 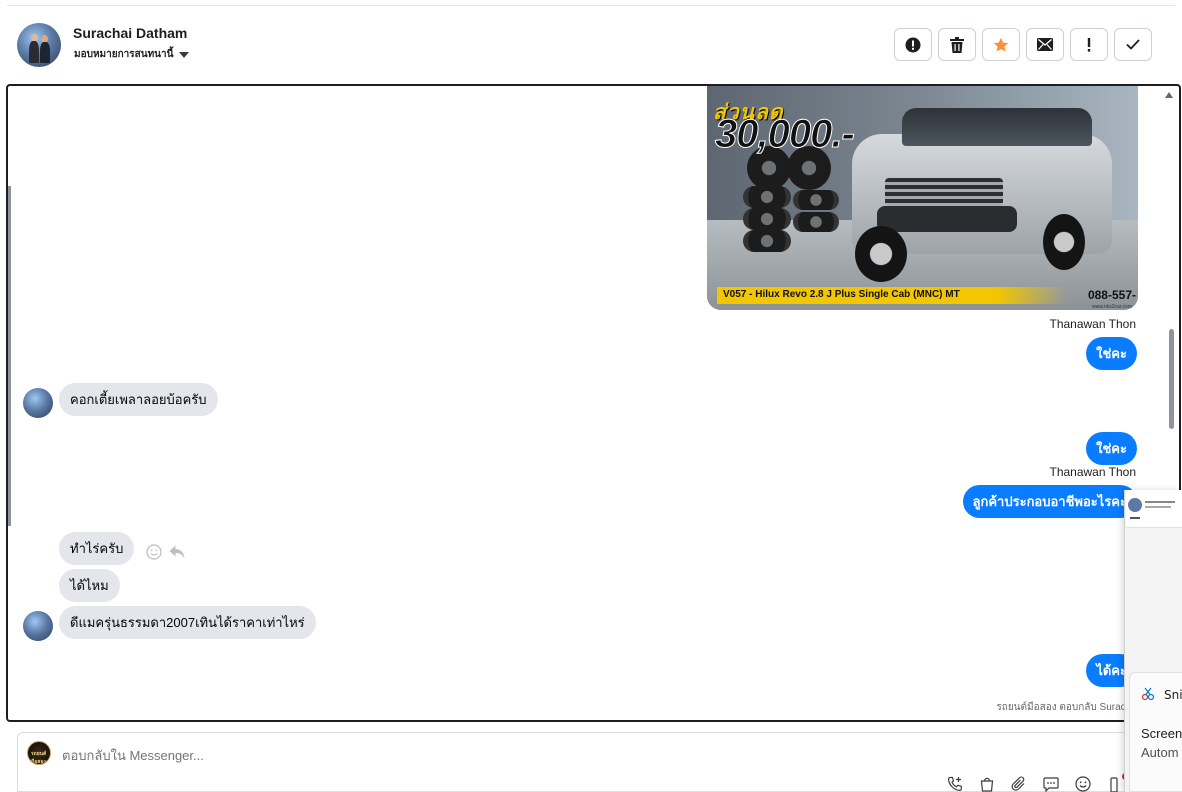 I want to click on incoming-message: ได้ไหม, so click(x=89, y=585).